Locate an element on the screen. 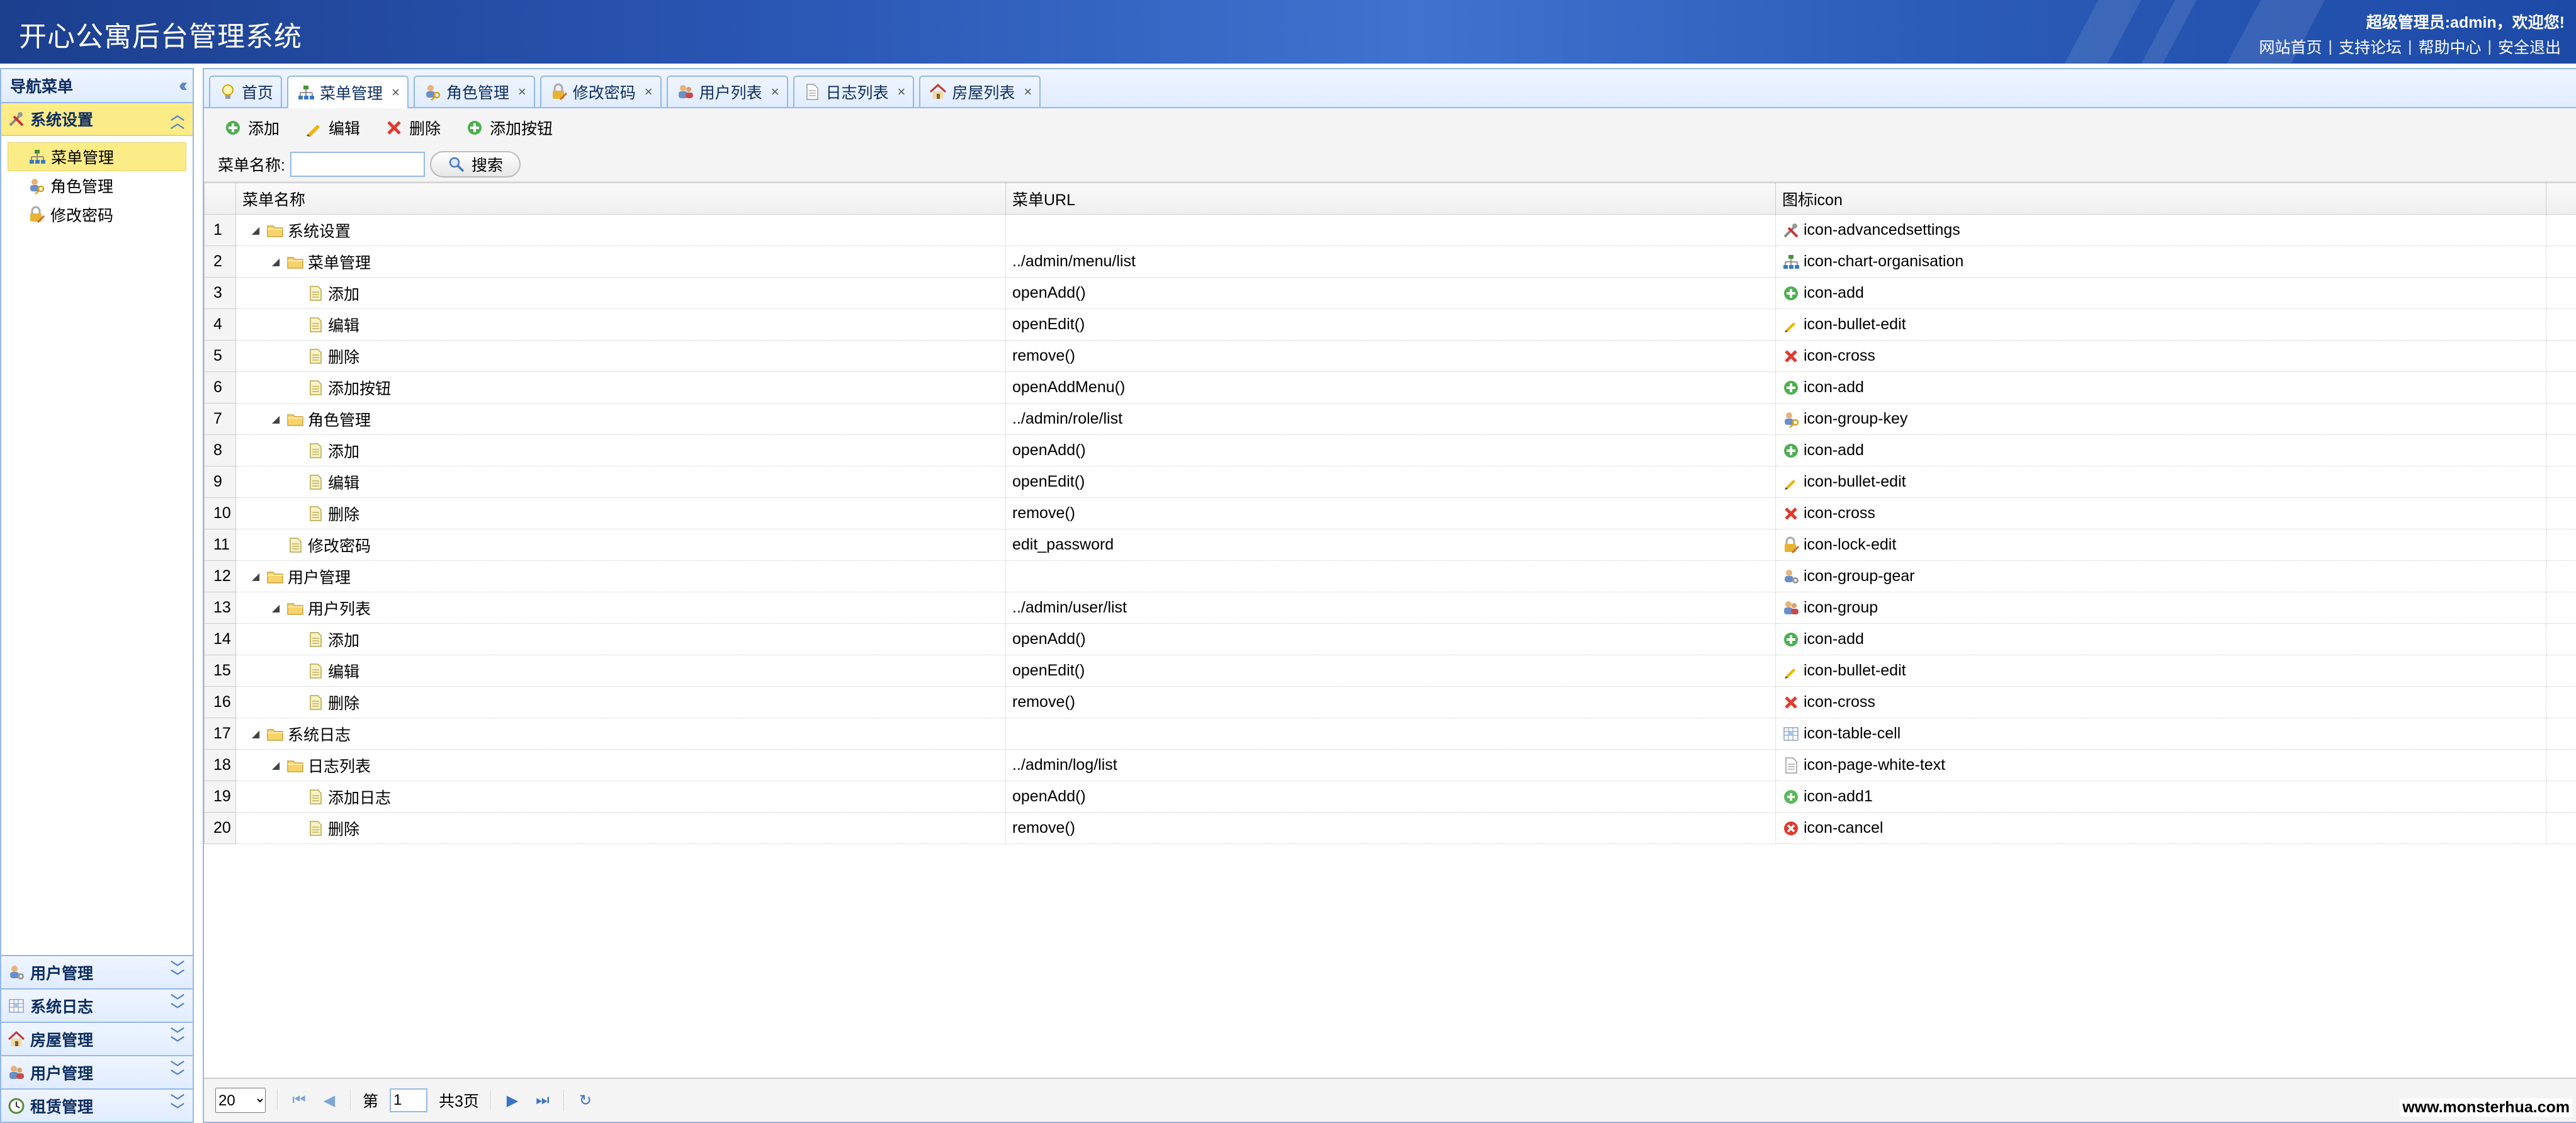 This screenshot has height=1123, width=2576. column-header-menu-url: 菜单URL is located at coordinates (1390, 199).